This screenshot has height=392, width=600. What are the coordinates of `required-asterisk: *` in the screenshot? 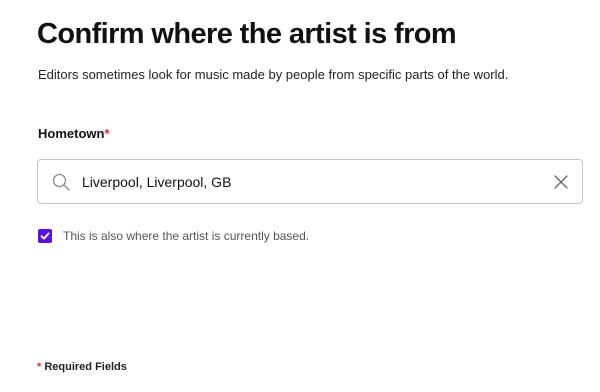 It's located at (107, 133).